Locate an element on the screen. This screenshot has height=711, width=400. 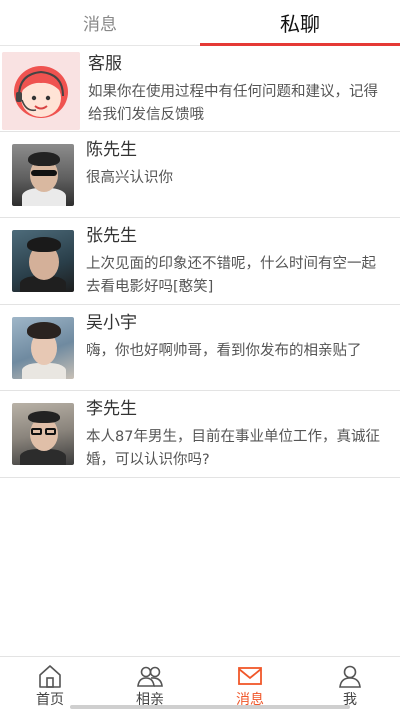
tab-private-chat: 私聊 is located at coordinates (300, 23).